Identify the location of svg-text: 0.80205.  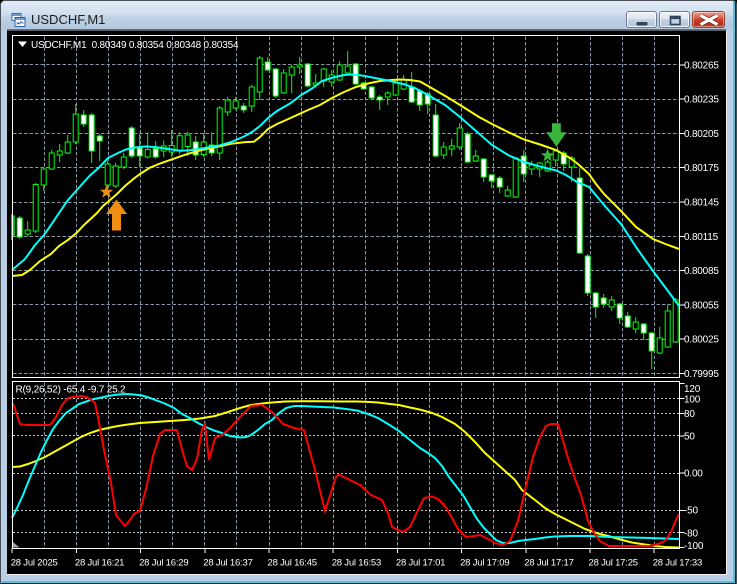
(701, 134).